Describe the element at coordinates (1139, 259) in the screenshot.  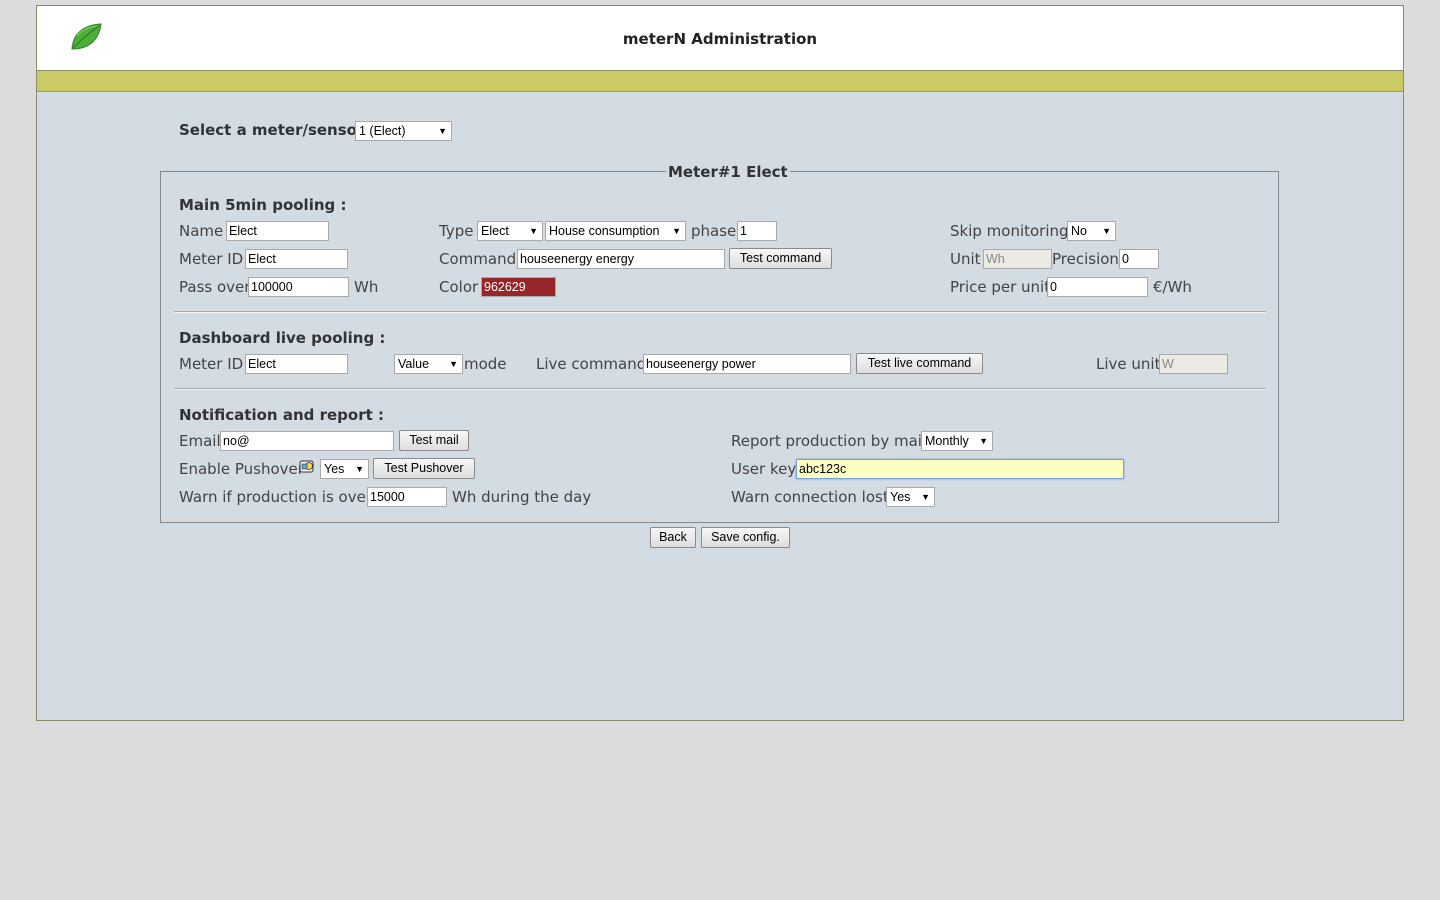
I see `precision-input: 0` at that location.